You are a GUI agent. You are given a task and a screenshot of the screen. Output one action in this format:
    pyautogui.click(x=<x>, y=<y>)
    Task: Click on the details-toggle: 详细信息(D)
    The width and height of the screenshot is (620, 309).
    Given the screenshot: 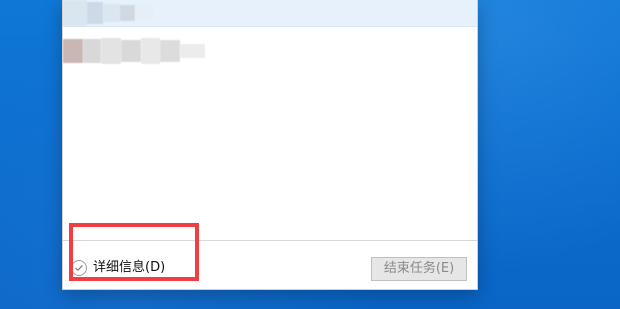 What is the action you would take?
    pyautogui.click(x=118, y=268)
    